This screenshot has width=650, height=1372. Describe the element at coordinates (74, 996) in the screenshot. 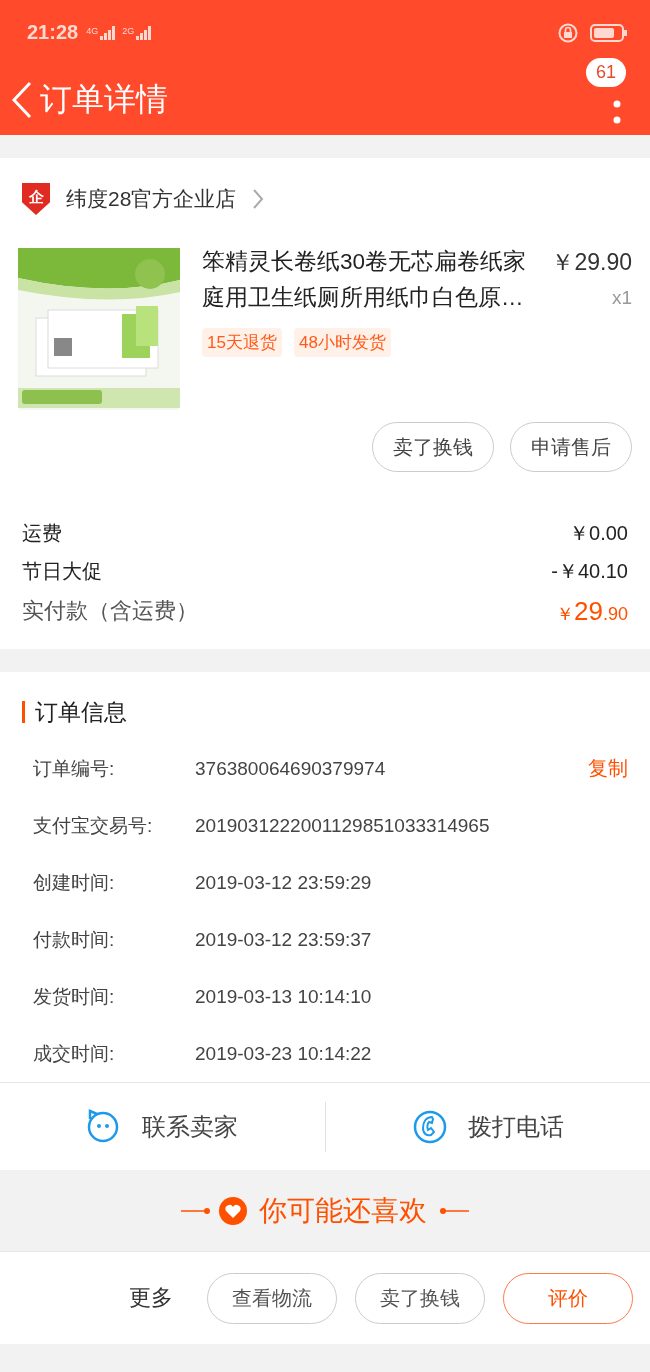

I see `info-label: 发货时间:` at that location.